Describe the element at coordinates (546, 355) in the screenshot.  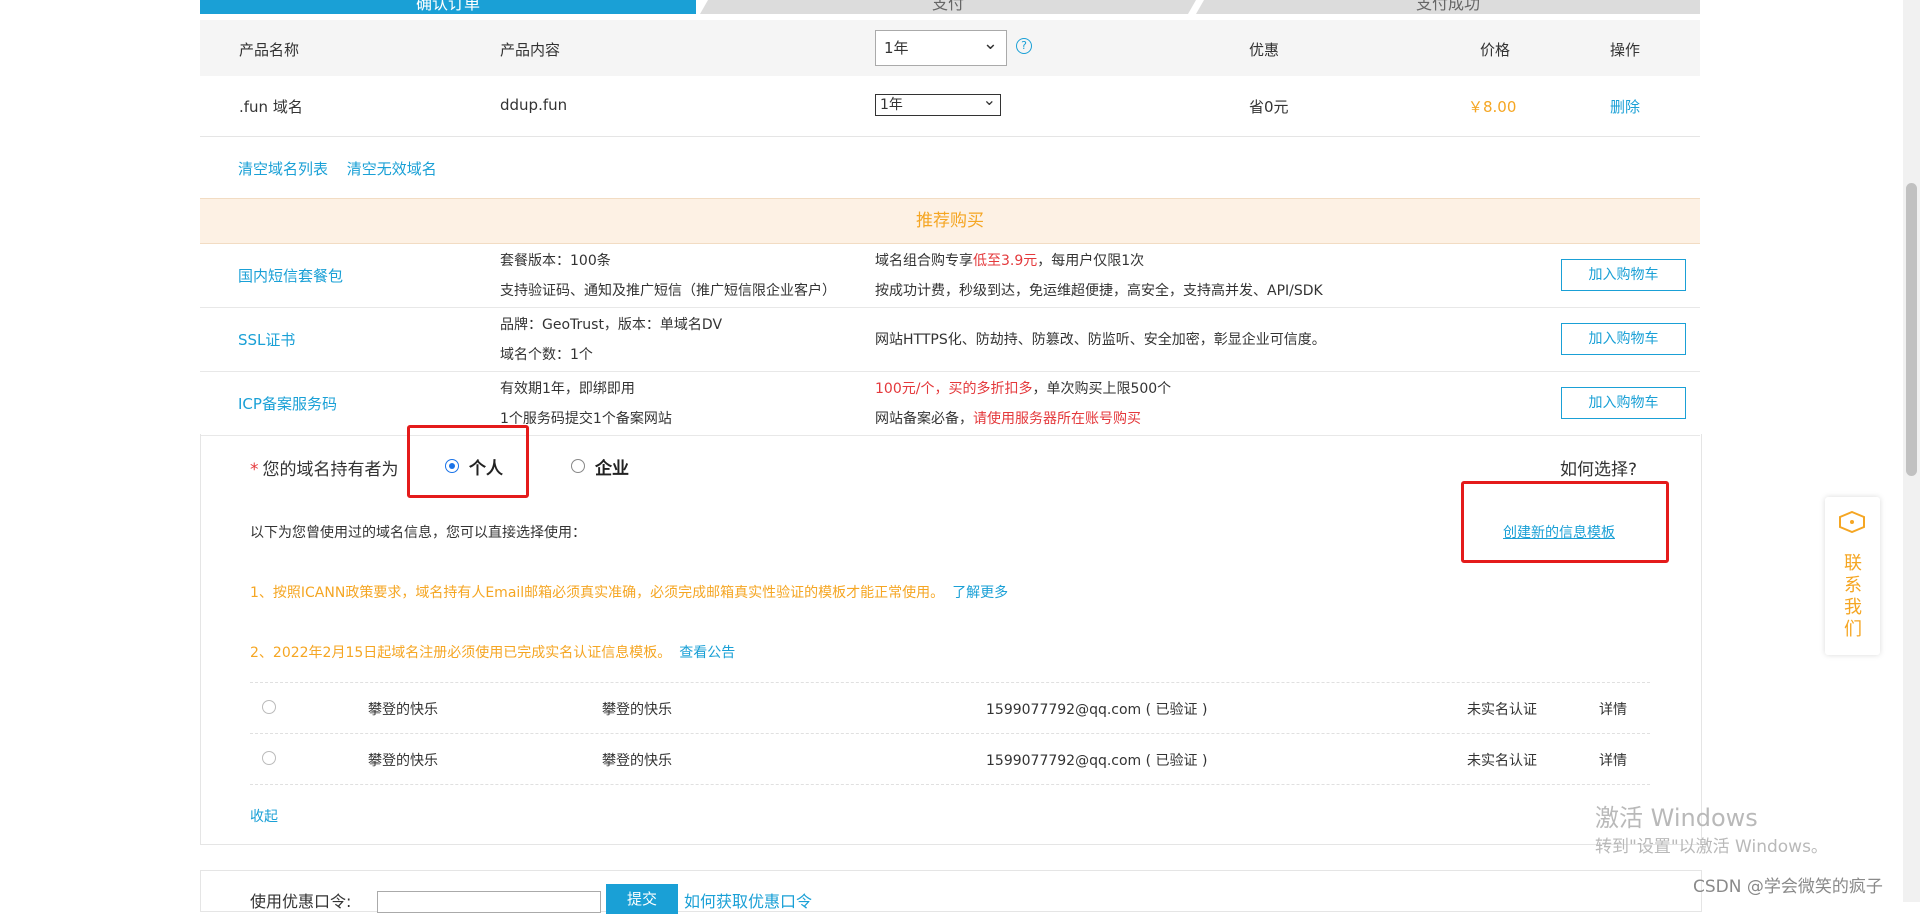
I see `recommend-spec: 域名个数：1个` at that location.